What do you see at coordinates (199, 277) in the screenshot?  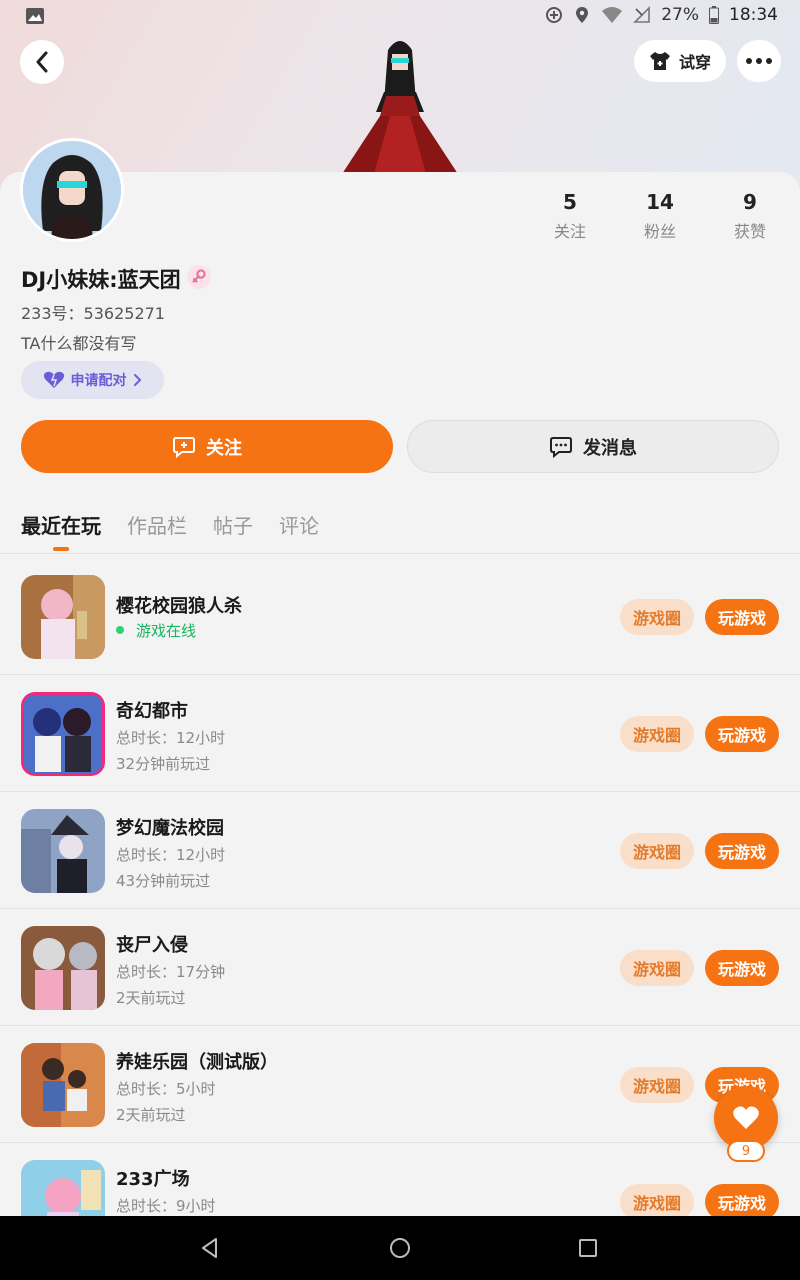 I see `female-gender-icon` at bounding box center [199, 277].